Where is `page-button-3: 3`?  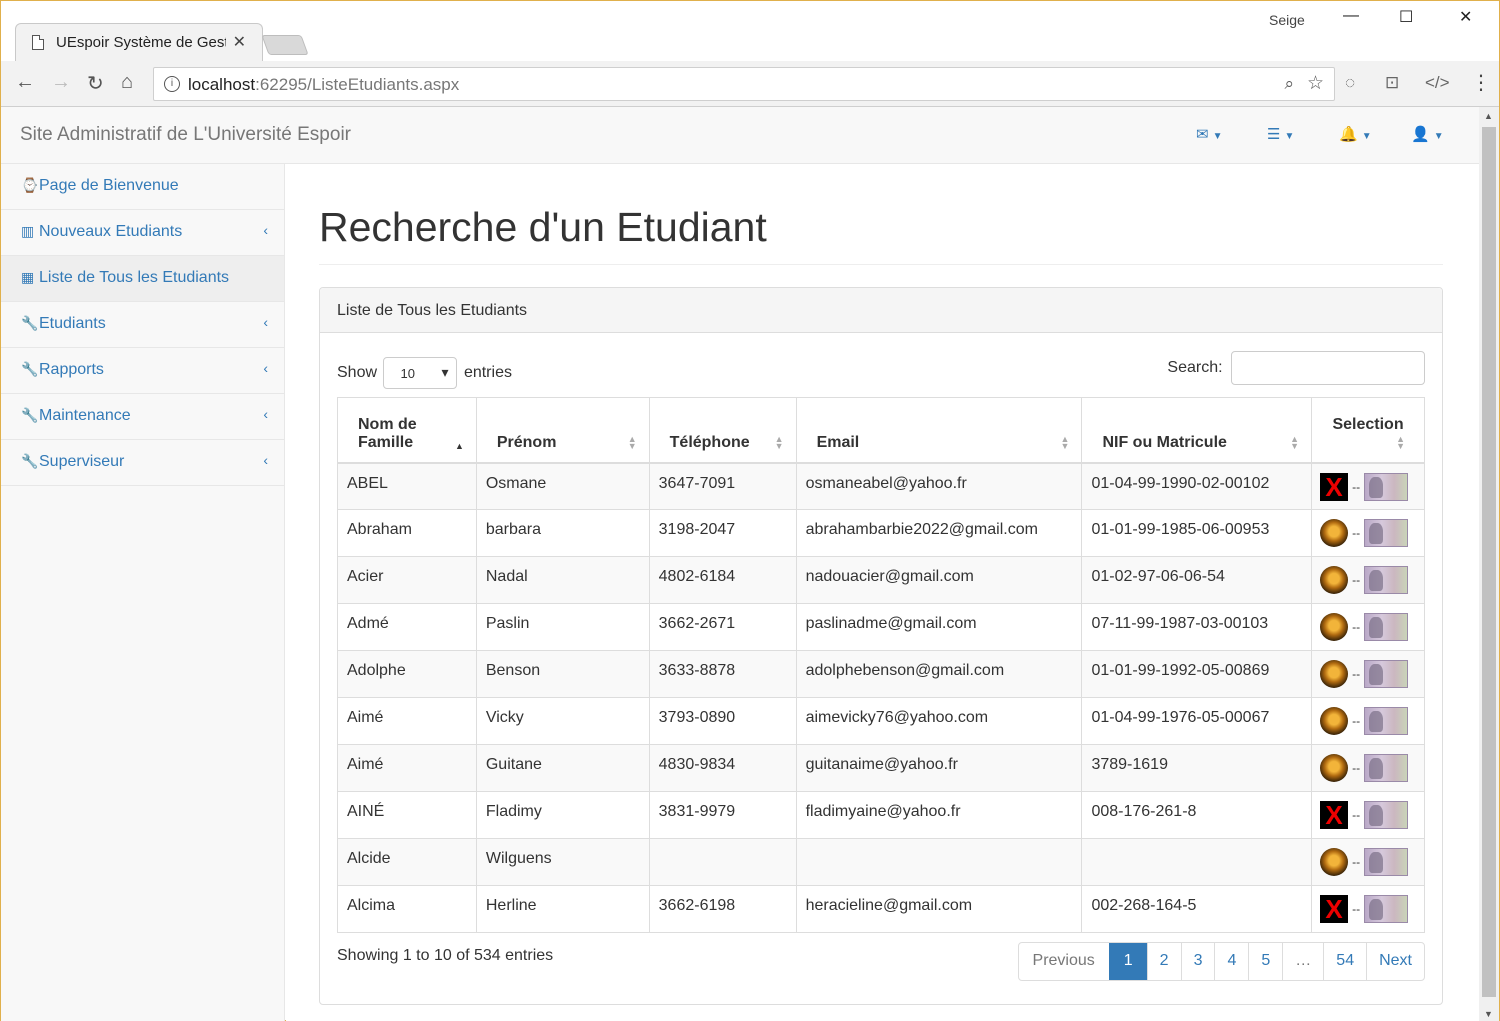 page-button-3: 3 is located at coordinates (1197, 961).